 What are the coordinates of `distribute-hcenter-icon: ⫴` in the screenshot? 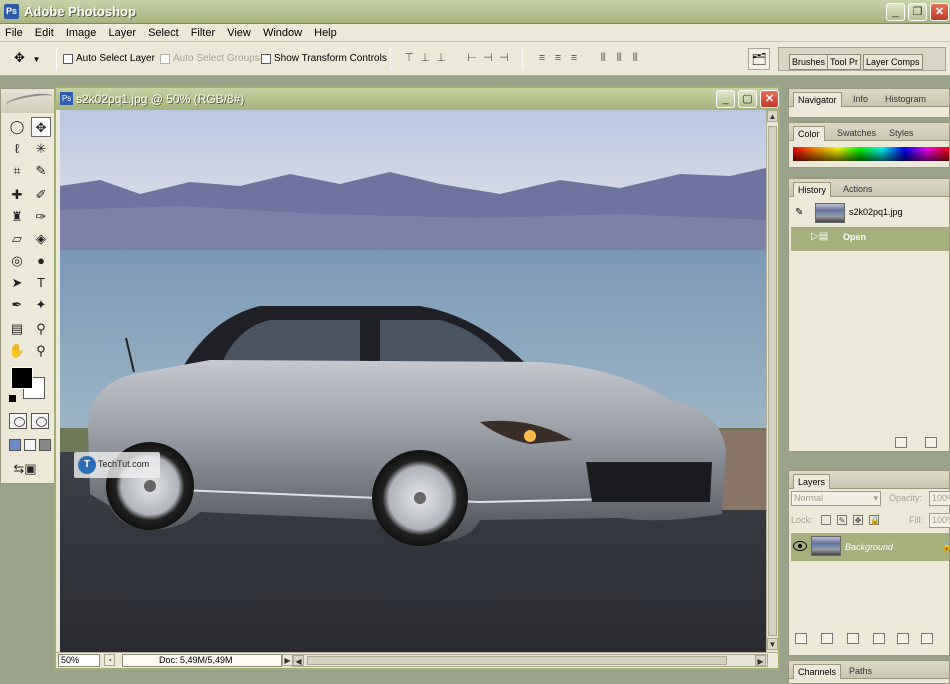 It's located at (619, 58).